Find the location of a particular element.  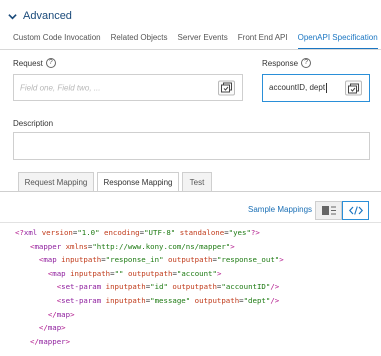

response-field: accountID, dept is located at coordinates (316, 88).